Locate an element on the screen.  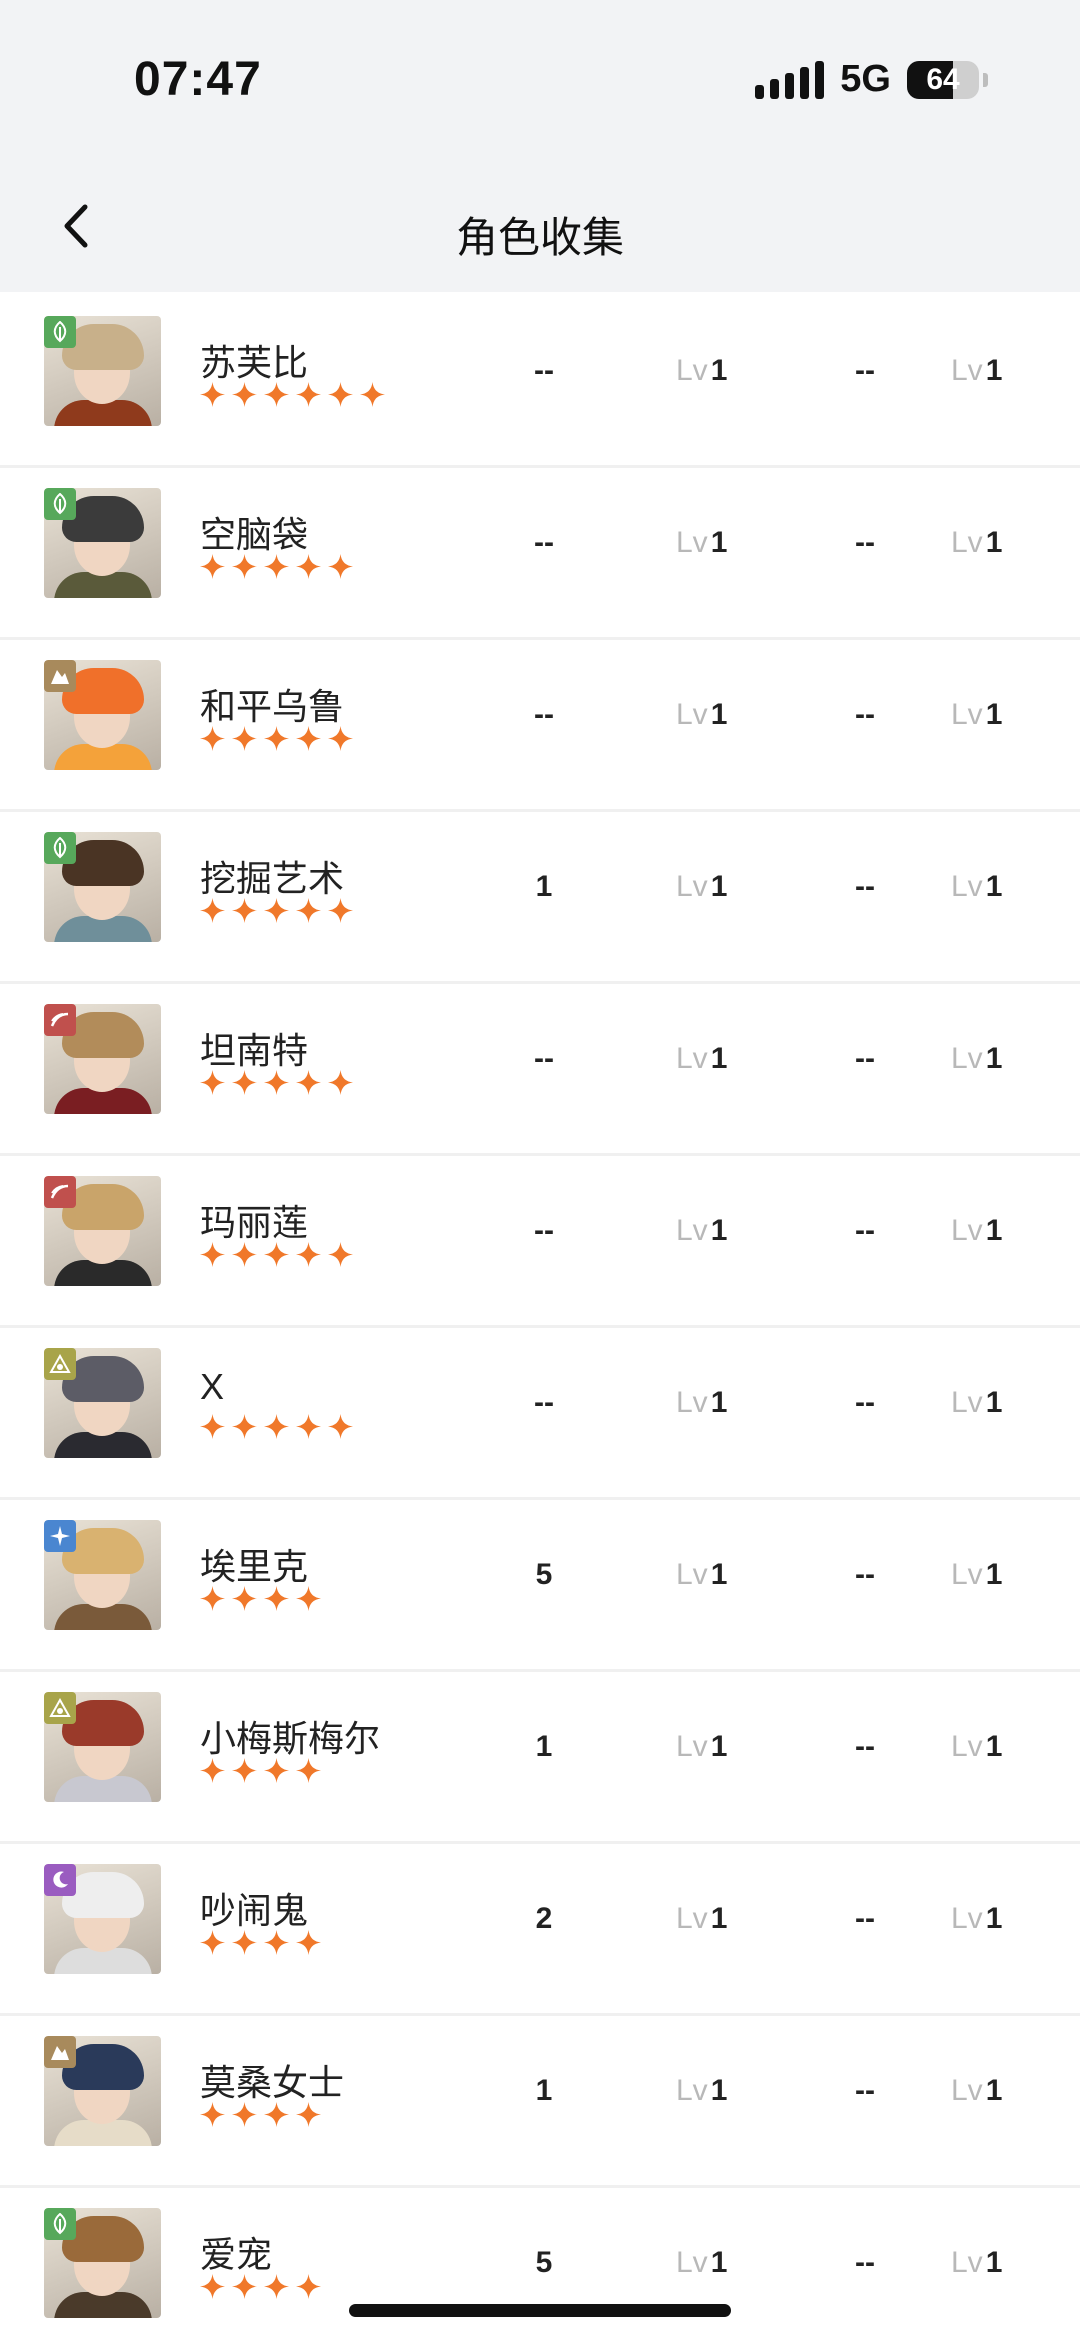
character-row: 吵闹鬼 2 Lv 1 -- Lv 1 is located at coordinates (540, 1930).